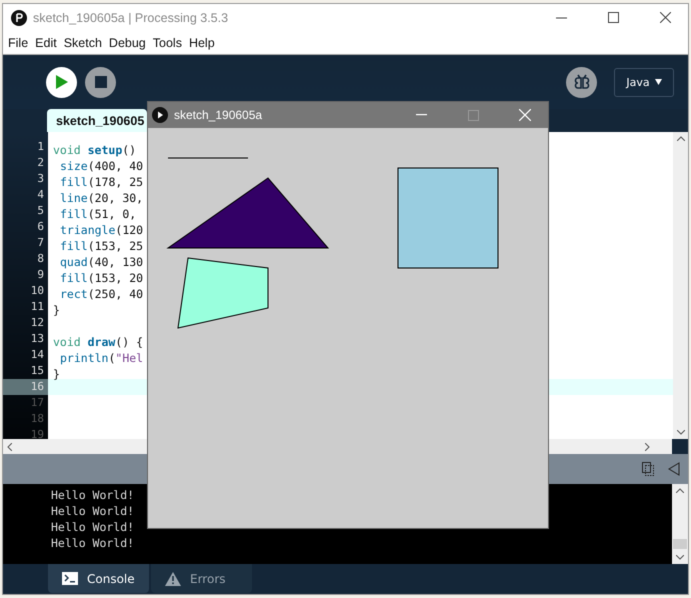 This screenshot has width=691, height=598. Describe the element at coordinates (84, 43) in the screenshot. I see `menu-item: Sketch` at that location.